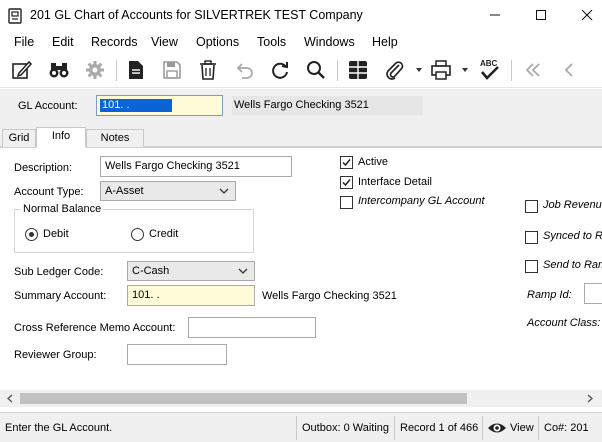 The height and width of the screenshot is (442, 602). Describe the element at coordinates (373, 162) in the screenshot. I see `active-label: Active` at that location.